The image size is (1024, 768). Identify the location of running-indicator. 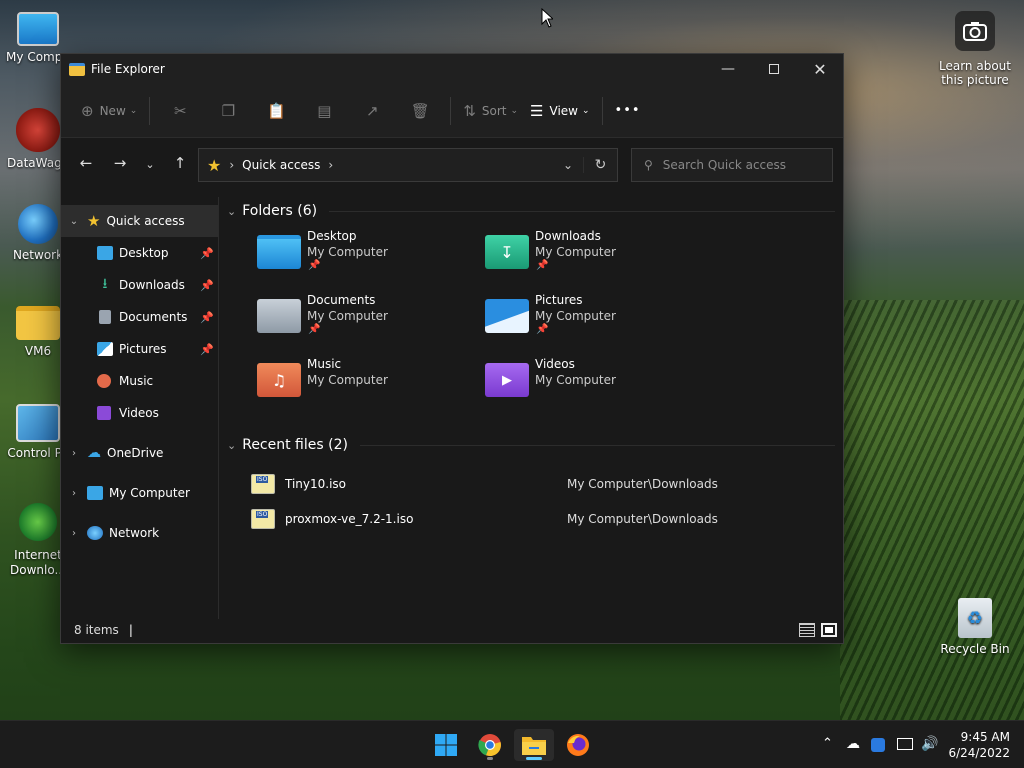
(490, 758).